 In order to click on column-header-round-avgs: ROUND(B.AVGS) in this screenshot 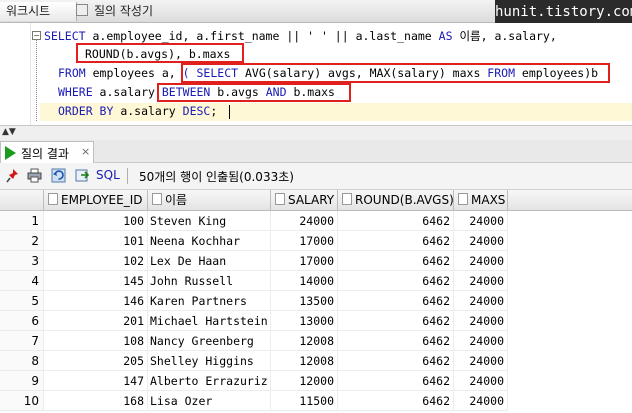, I will do `click(396, 200)`.